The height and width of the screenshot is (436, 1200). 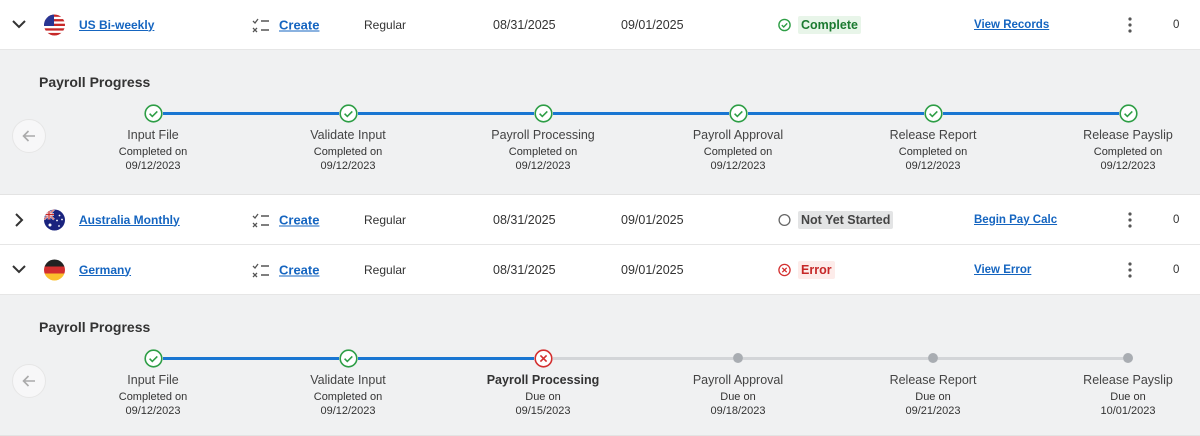 What do you see at coordinates (1128, 404) in the screenshot?
I see `step-status: Due on 10/01/2023` at bounding box center [1128, 404].